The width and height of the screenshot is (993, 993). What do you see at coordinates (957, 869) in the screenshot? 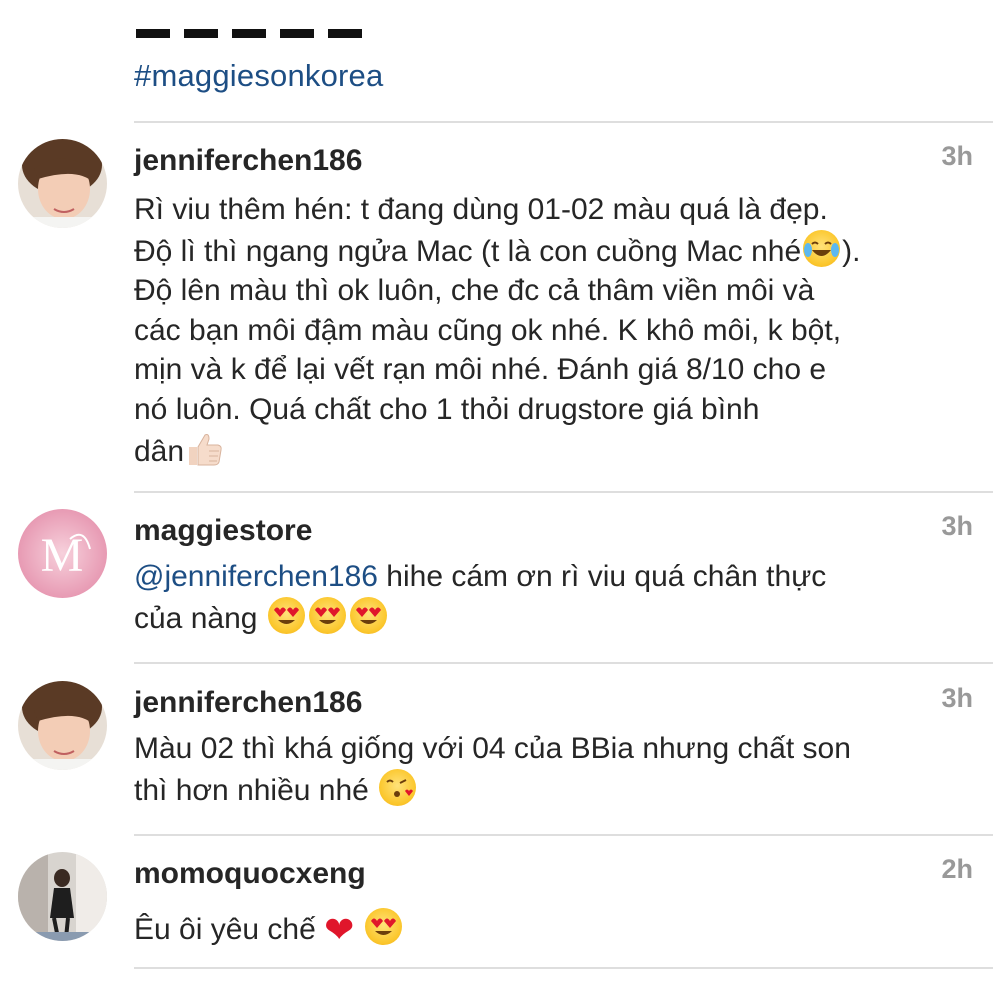
I see `comment-timestamp: 2h` at bounding box center [957, 869].